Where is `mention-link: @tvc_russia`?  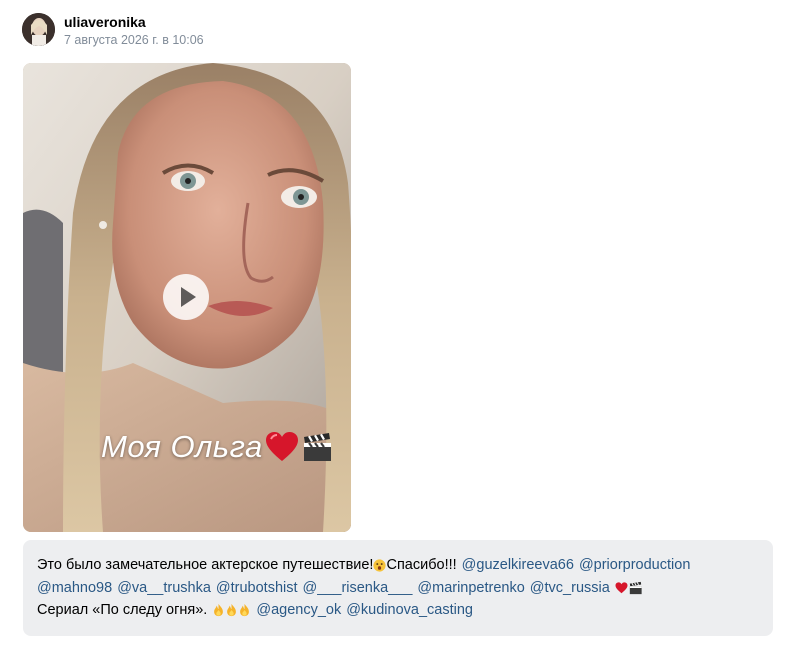
mention-link: @tvc_russia is located at coordinates (570, 588).